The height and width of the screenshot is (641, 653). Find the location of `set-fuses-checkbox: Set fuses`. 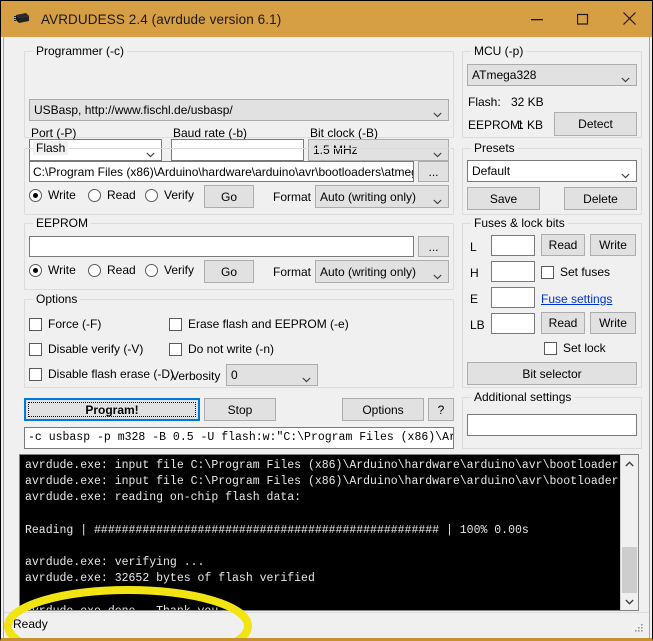

set-fuses-checkbox: Set fuses is located at coordinates (575, 272).